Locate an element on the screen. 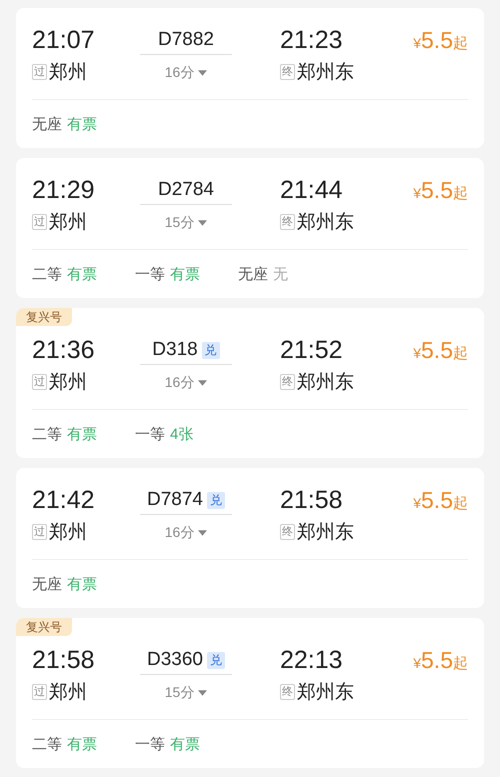 Image resolution: width=500 pixels, height=777 pixels. train-number: D7874 is located at coordinates (175, 500).